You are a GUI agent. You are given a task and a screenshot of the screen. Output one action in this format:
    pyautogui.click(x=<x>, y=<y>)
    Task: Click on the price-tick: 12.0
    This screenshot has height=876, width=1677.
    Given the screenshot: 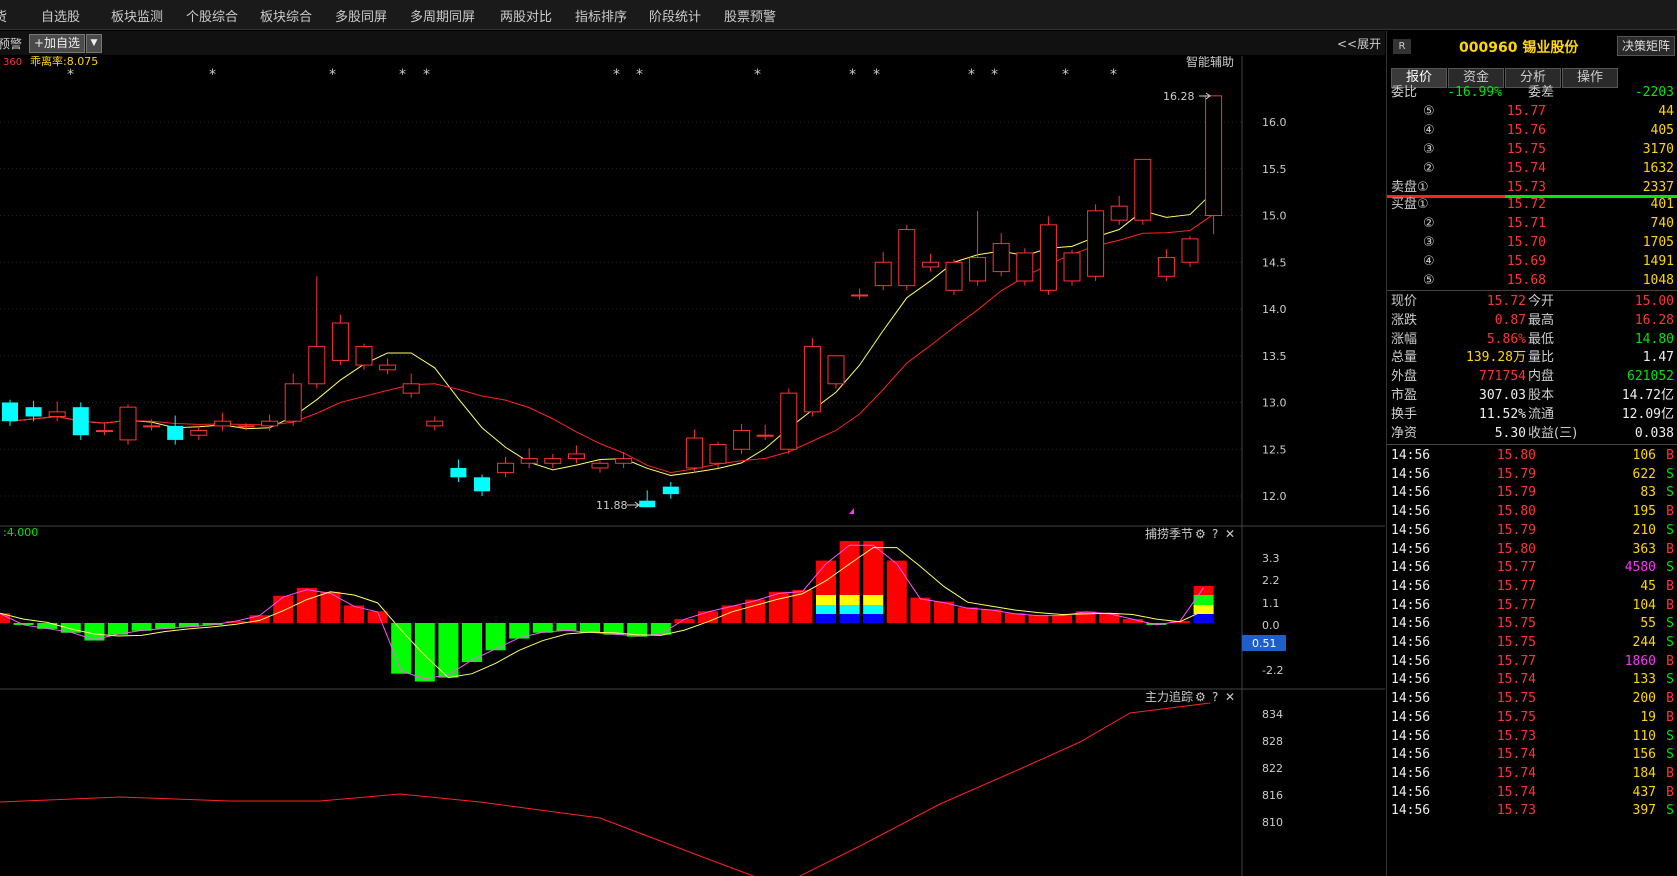 What is the action you would take?
    pyautogui.click(x=1274, y=496)
    